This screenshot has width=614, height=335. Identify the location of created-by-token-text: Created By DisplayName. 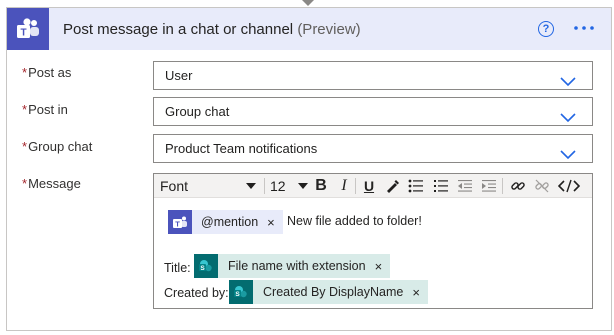
(333, 292).